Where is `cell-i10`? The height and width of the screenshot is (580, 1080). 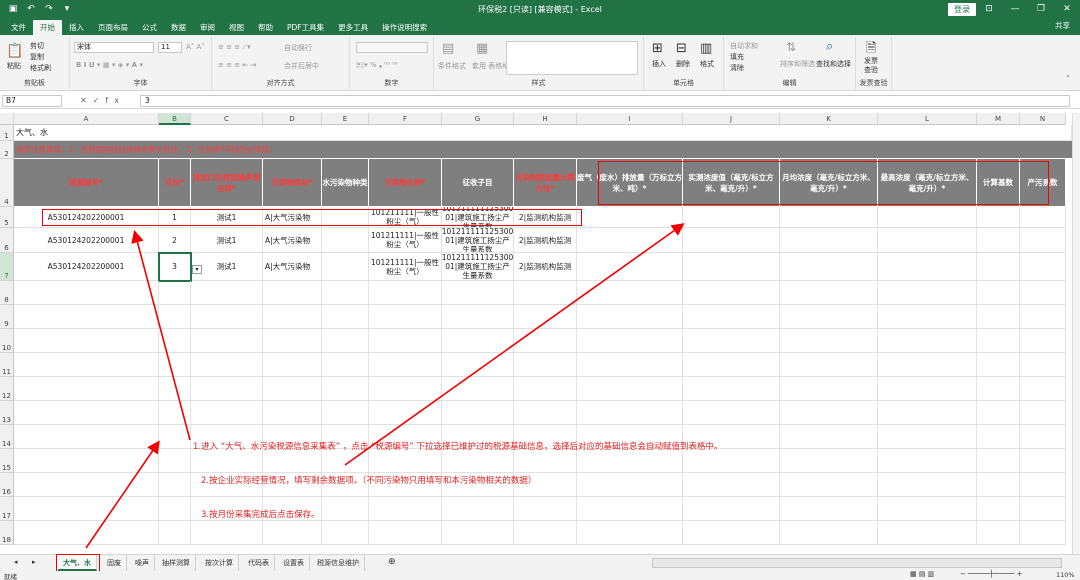
cell-i10 is located at coordinates (630, 341).